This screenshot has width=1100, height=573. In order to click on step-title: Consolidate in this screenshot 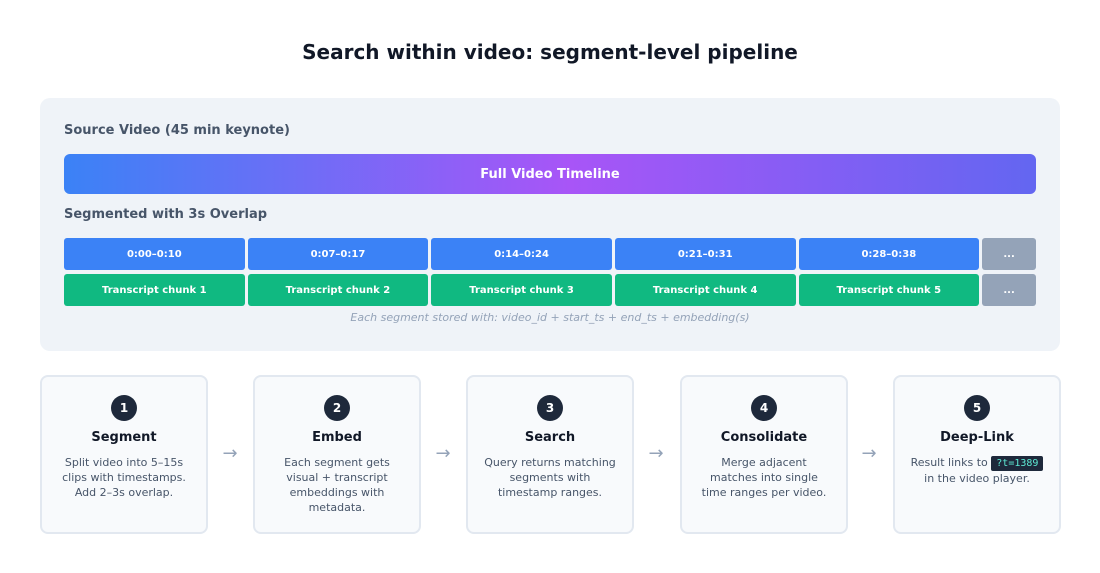, I will do `click(764, 437)`.